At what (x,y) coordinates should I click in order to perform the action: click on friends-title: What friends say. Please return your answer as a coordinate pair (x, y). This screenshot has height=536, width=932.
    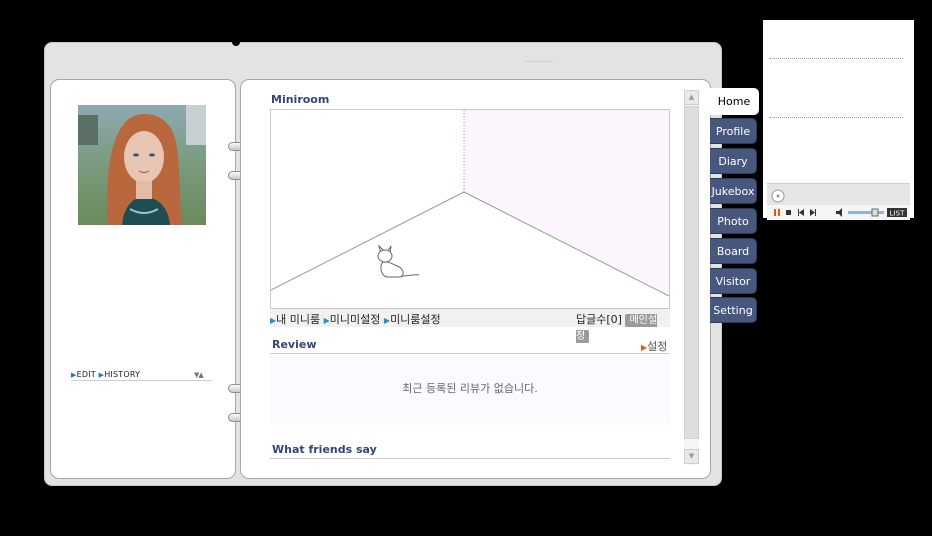
    Looking at the image, I should click on (324, 449).